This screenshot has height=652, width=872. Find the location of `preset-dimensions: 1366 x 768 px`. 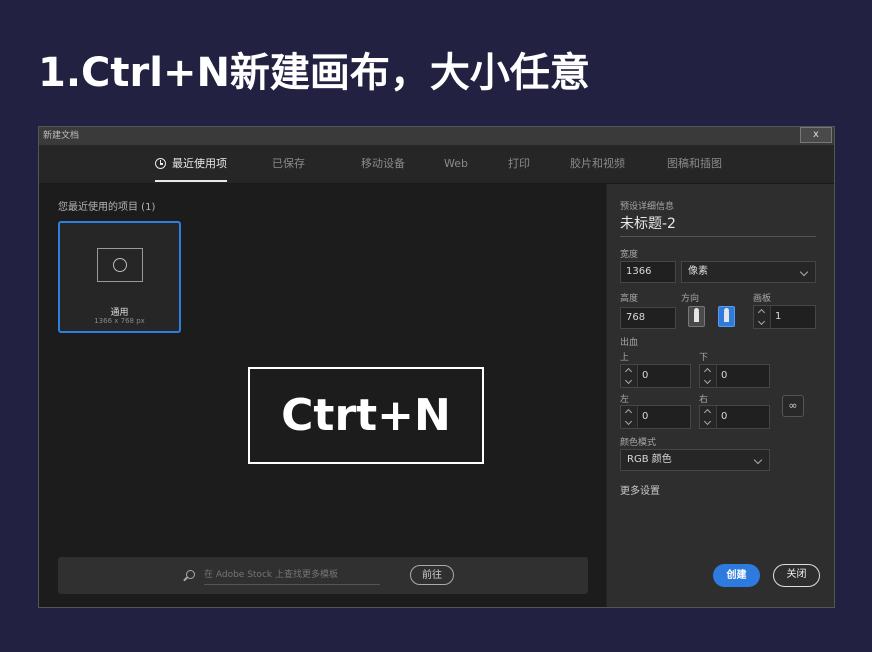

preset-dimensions: 1366 x 768 px is located at coordinates (119, 321).